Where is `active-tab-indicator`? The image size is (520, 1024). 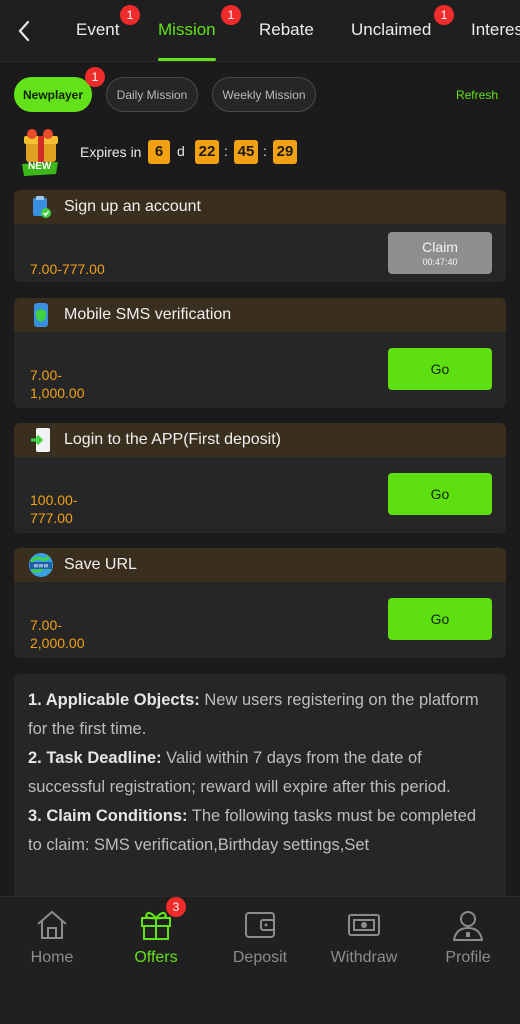 active-tab-indicator is located at coordinates (187, 59).